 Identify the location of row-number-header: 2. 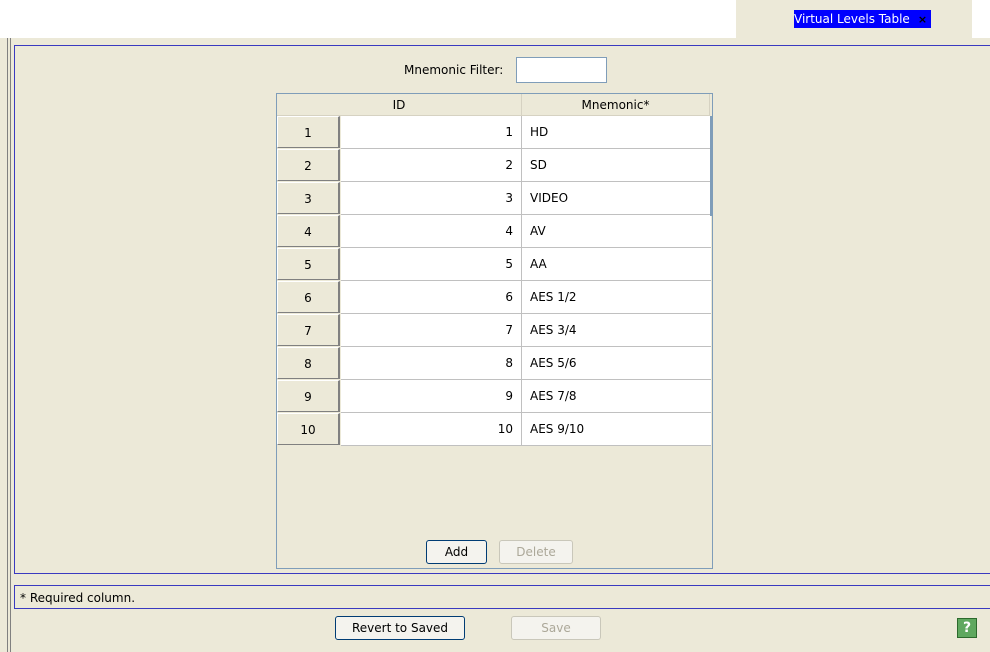
(308, 165).